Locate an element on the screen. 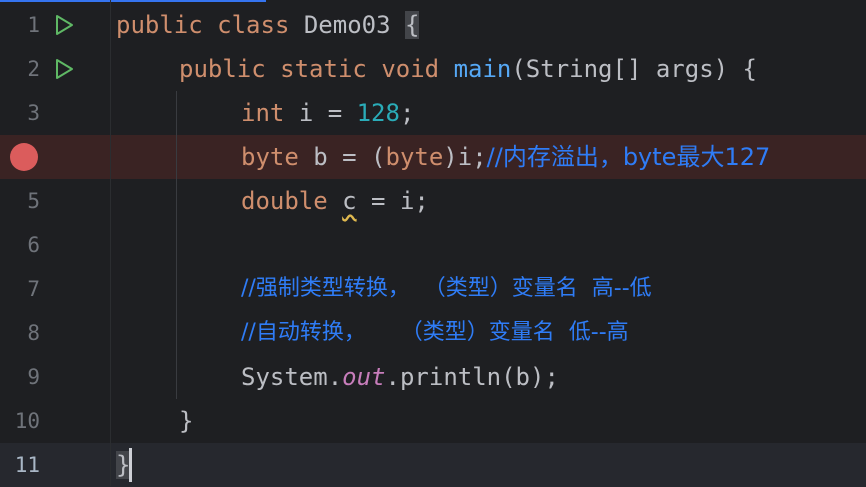  line-number: 8 is located at coordinates (33, 333).